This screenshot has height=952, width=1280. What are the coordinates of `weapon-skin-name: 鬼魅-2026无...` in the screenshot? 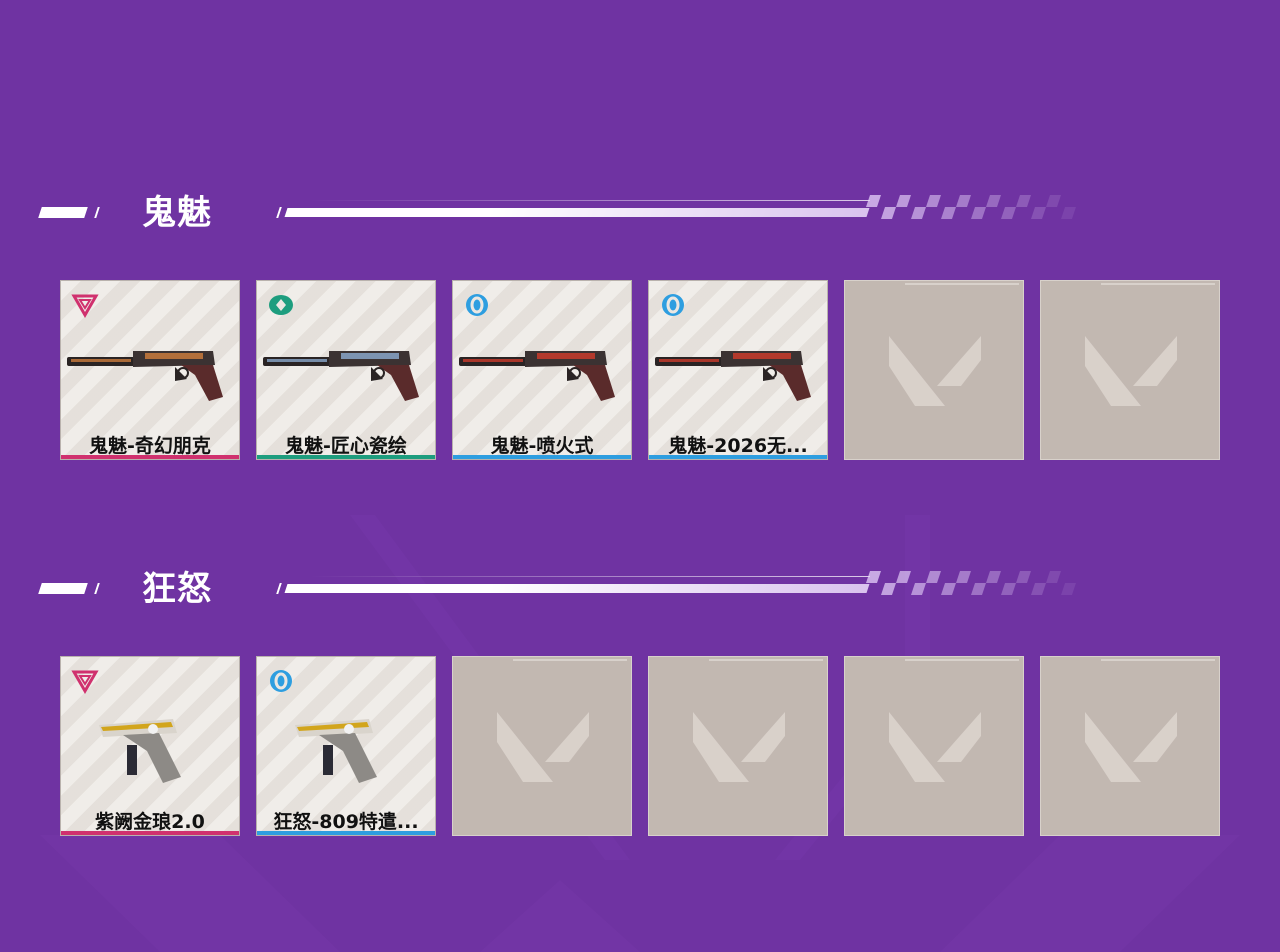 It's located at (738, 446).